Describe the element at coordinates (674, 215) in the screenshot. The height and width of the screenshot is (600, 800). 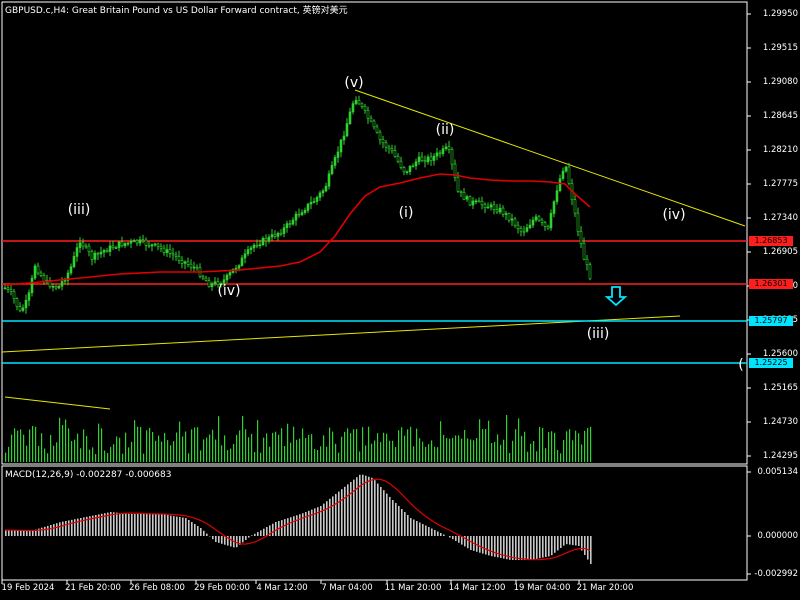
I see `wave-label: (iv)` at that location.